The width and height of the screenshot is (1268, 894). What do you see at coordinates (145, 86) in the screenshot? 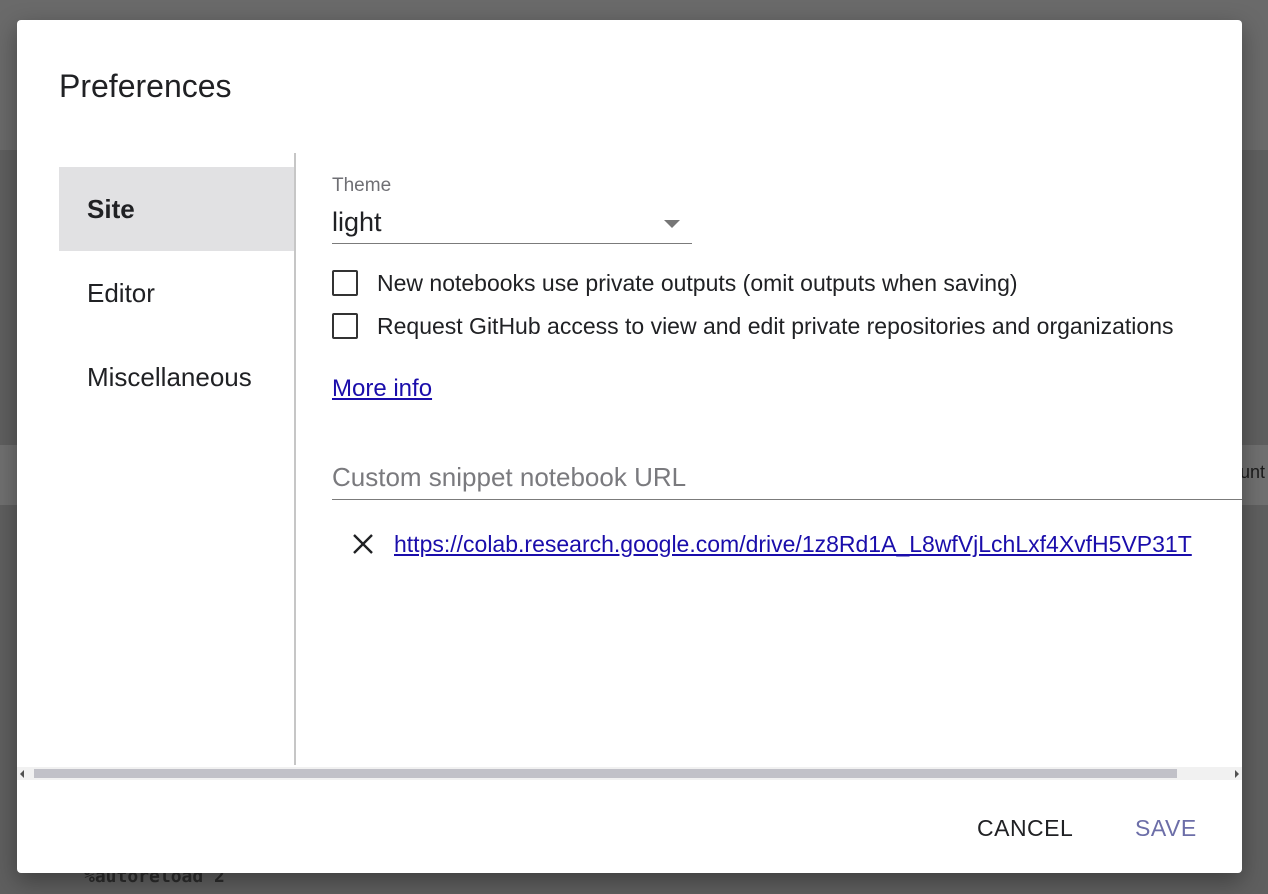
I see `dialog-title: Preferences` at bounding box center [145, 86].